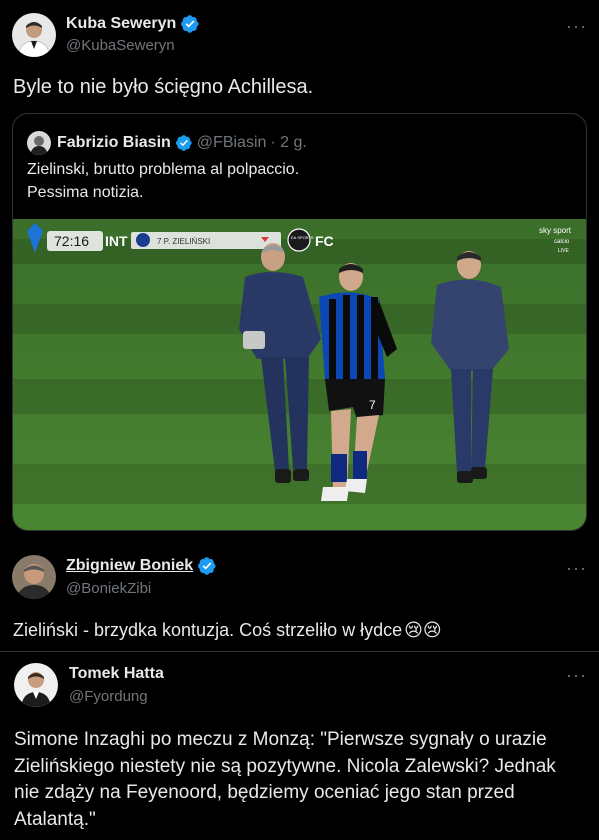 The image size is (599, 840). What do you see at coordinates (423, 630) in the screenshot?
I see `crying-face-emoji-icon: 😢😢` at bounding box center [423, 630].